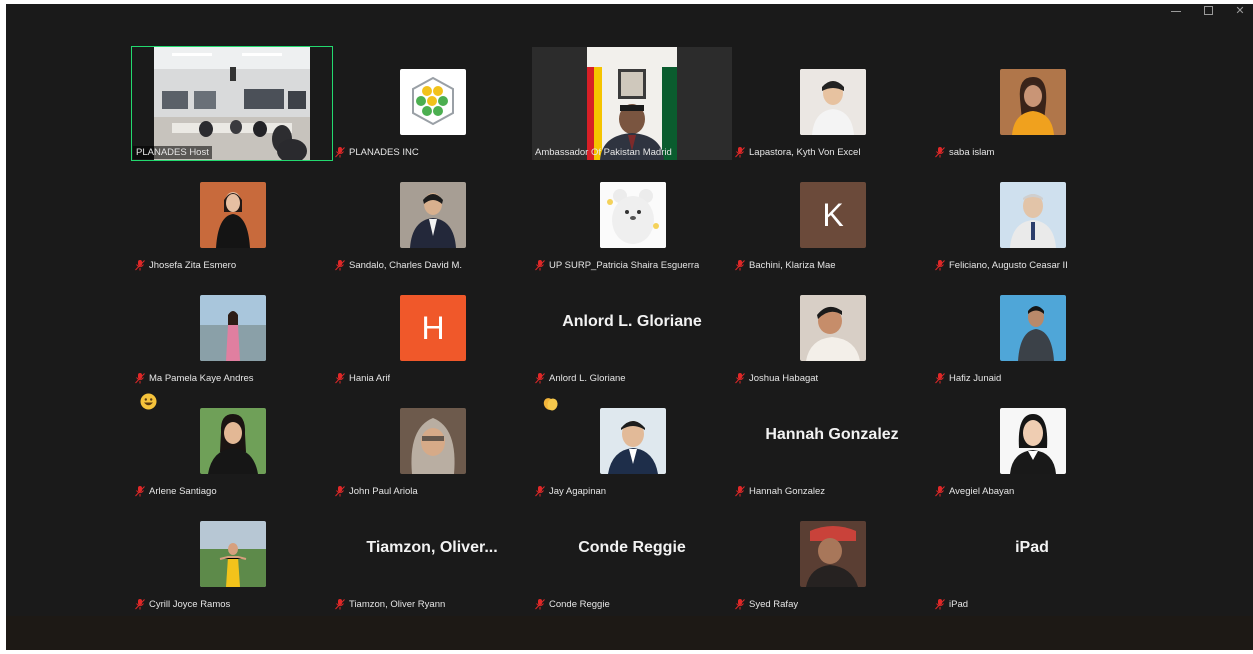  I want to click on video-tile-planades-host: PLANADES Host, so click(232, 103).